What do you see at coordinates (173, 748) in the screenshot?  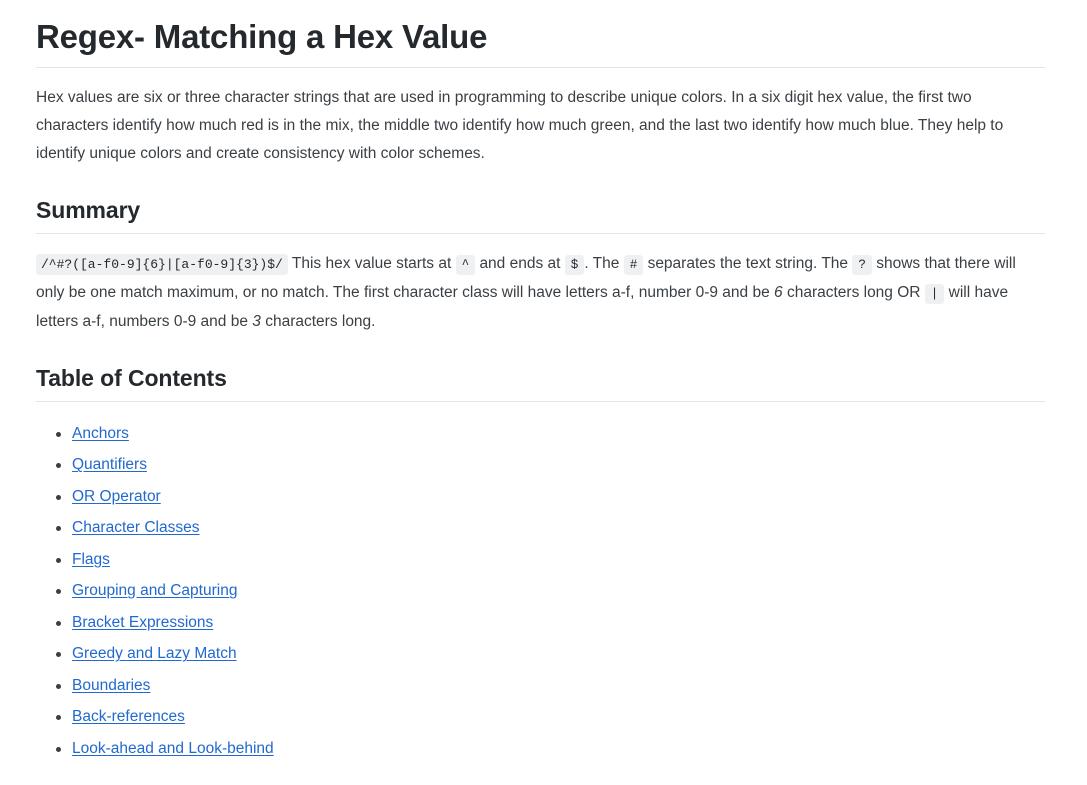 I see `toc-link-look-ahead-and-look-behind: Look-ahead and Look-behind` at bounding box center [173, 748].